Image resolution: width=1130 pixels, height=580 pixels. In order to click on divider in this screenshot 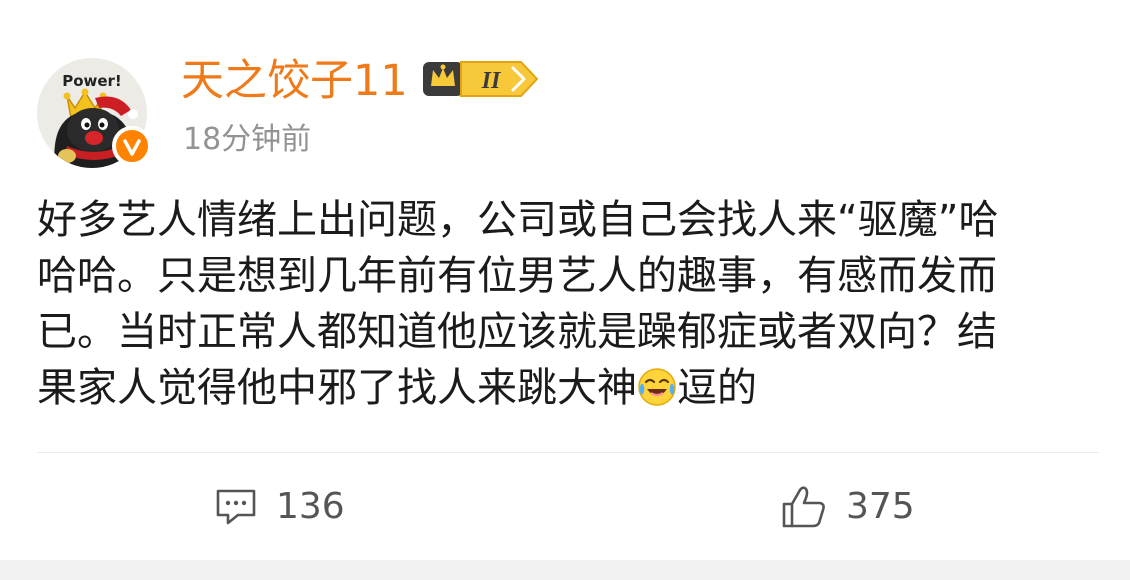, I will do `click(568, 452)`.